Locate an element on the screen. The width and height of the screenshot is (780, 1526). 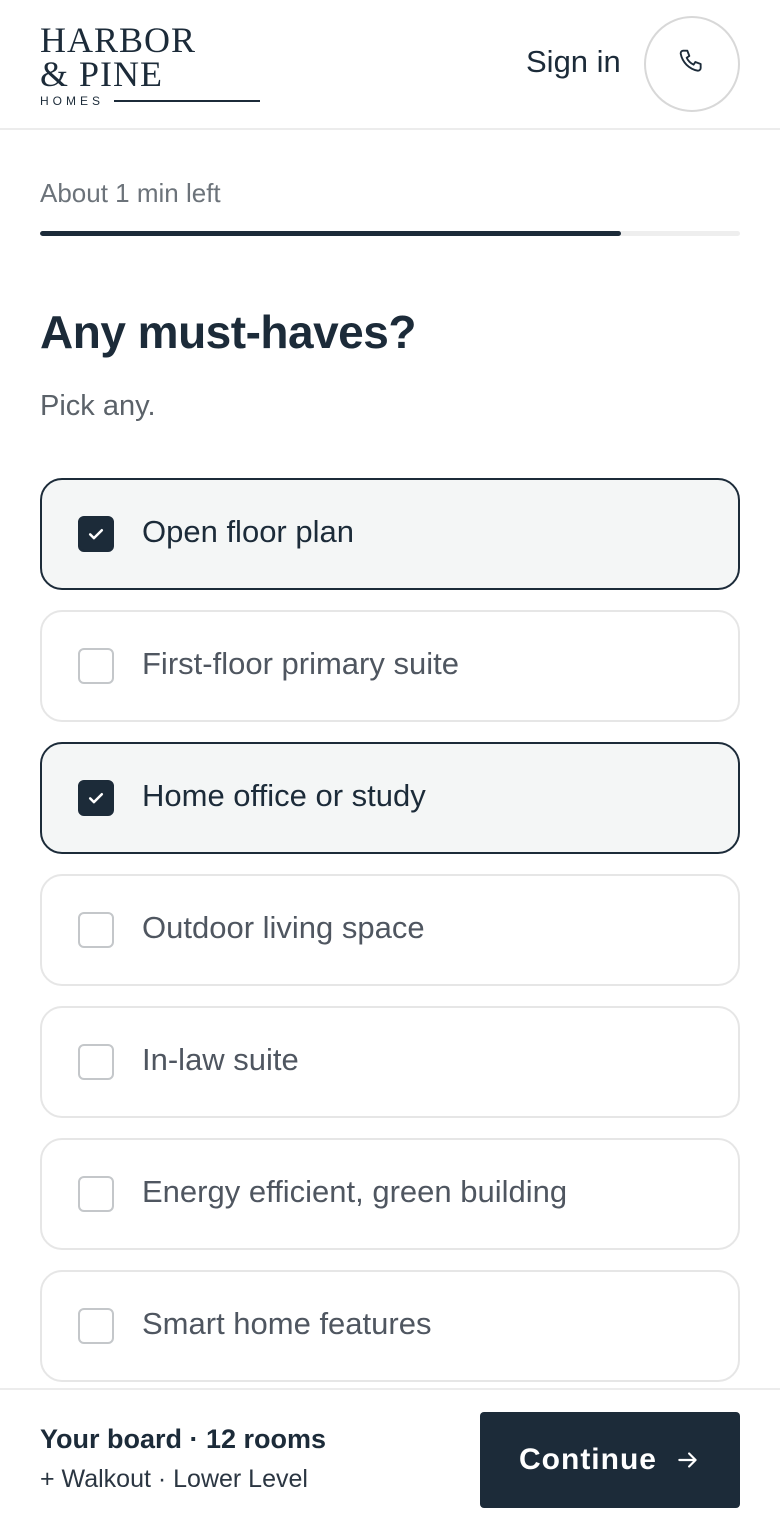
continue-button: Continue is located at coordinates (610, 1460).